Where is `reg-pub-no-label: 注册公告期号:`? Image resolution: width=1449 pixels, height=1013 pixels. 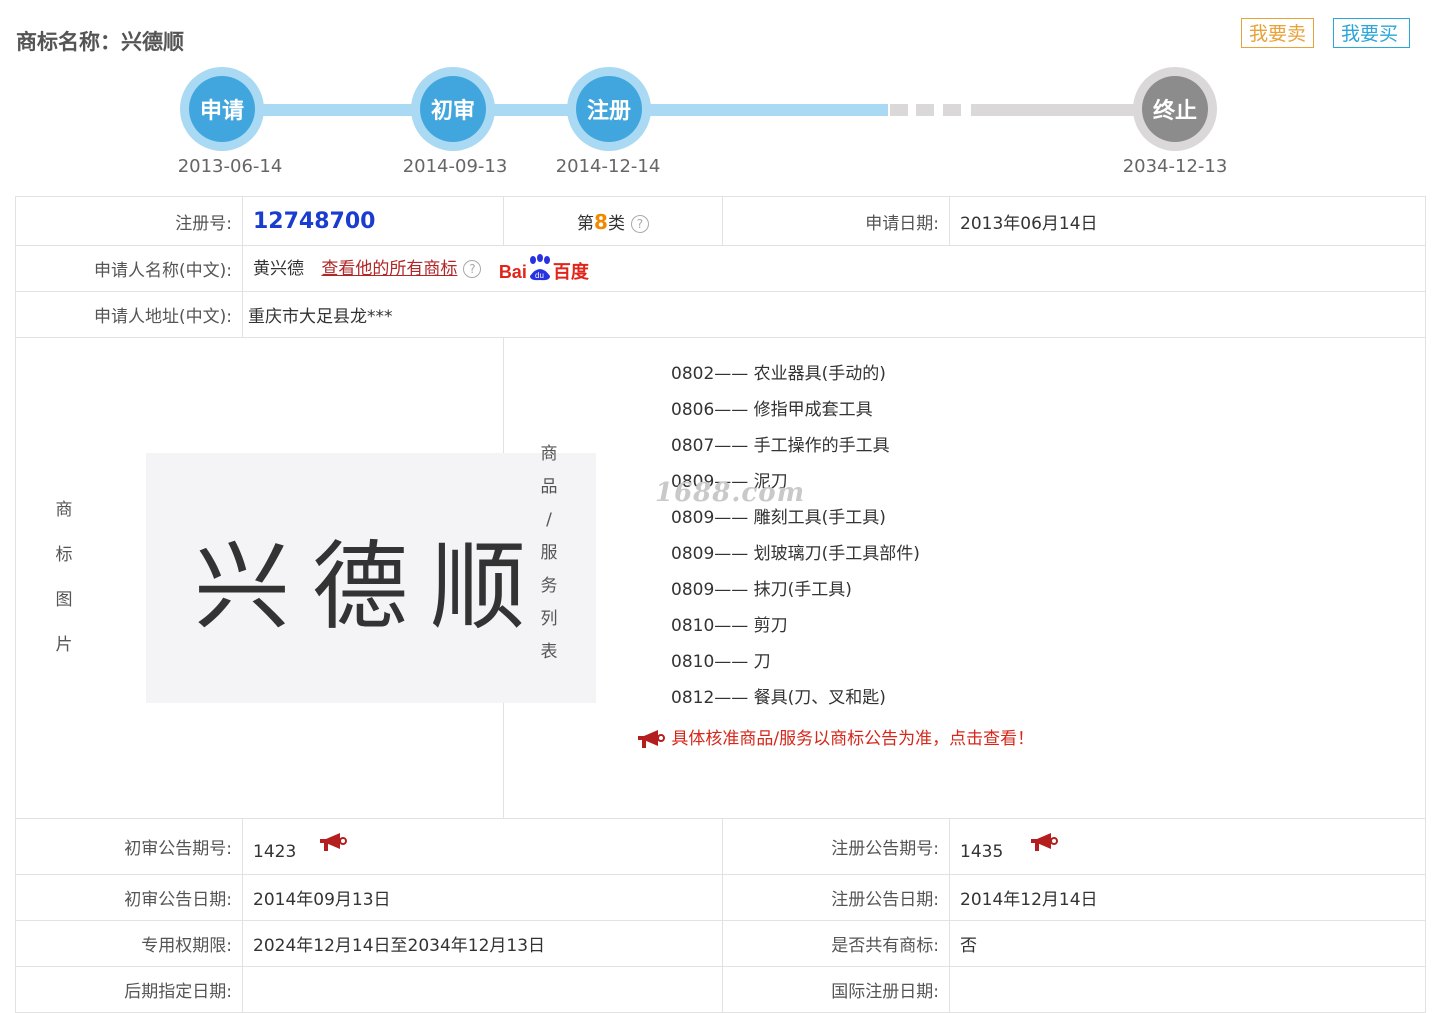 reg-pub-no-label: 注册公告期号: is located at coordinates (836, 846).